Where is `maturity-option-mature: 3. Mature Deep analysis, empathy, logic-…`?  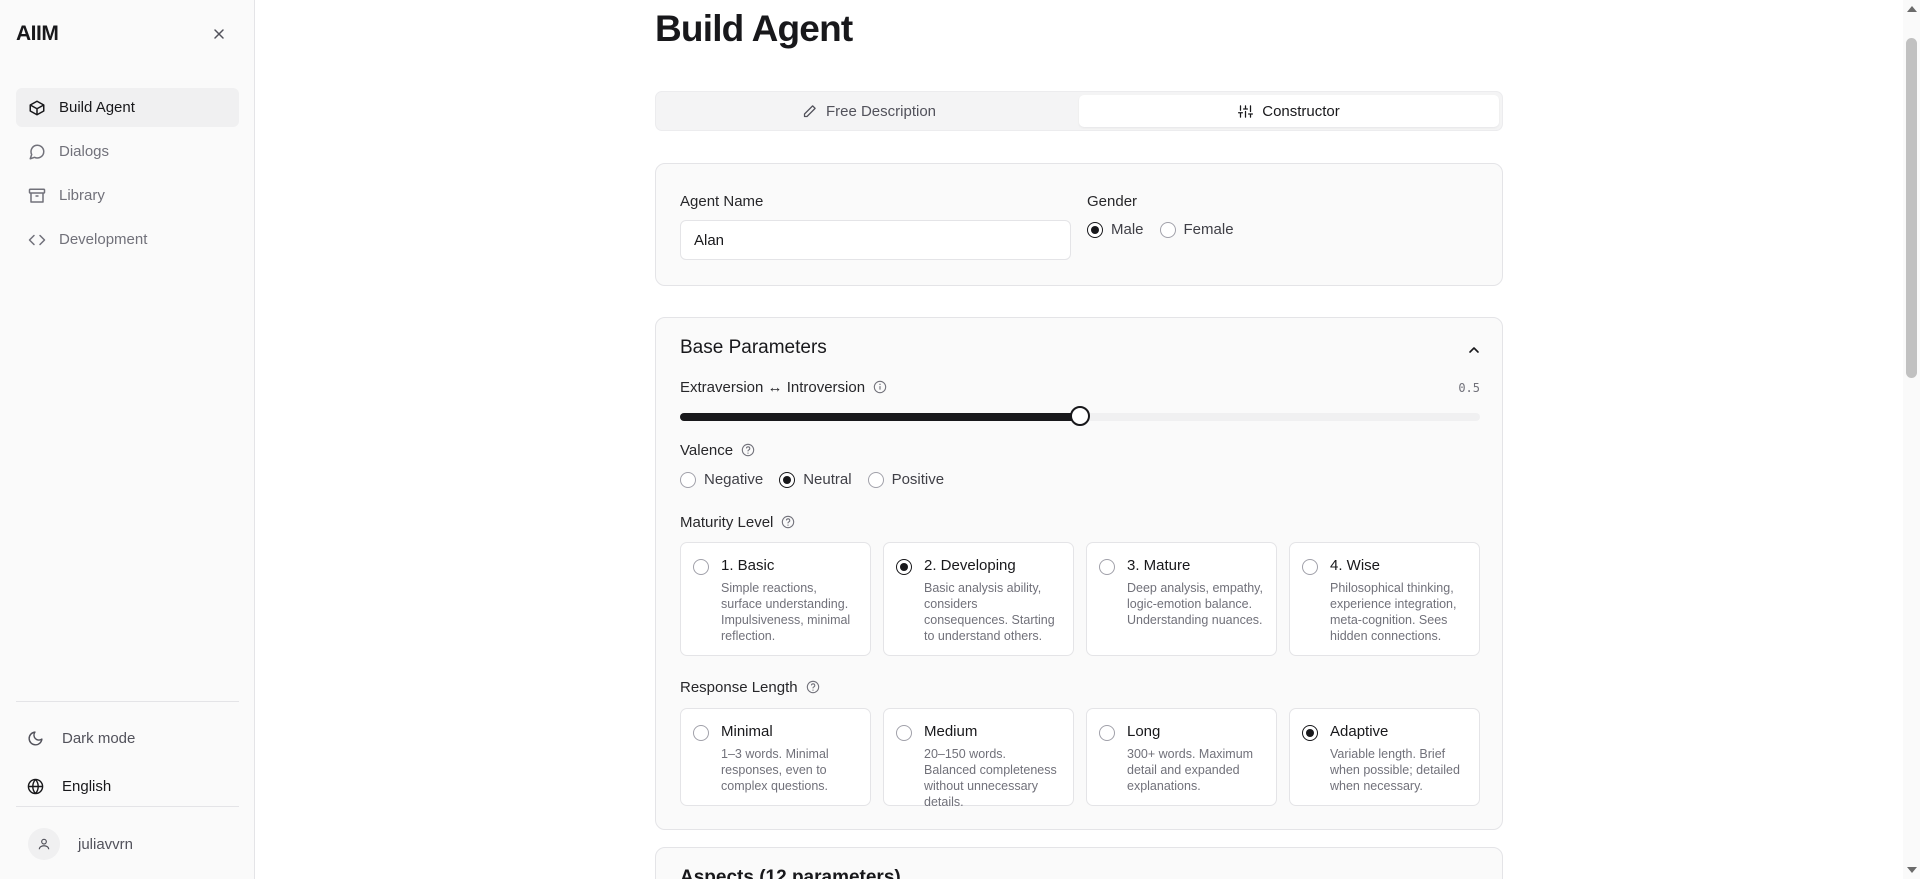
maturity-option-mature: 3. Mature Deep analysis, empathy, logic-… is located at coordinates (1181, 599).